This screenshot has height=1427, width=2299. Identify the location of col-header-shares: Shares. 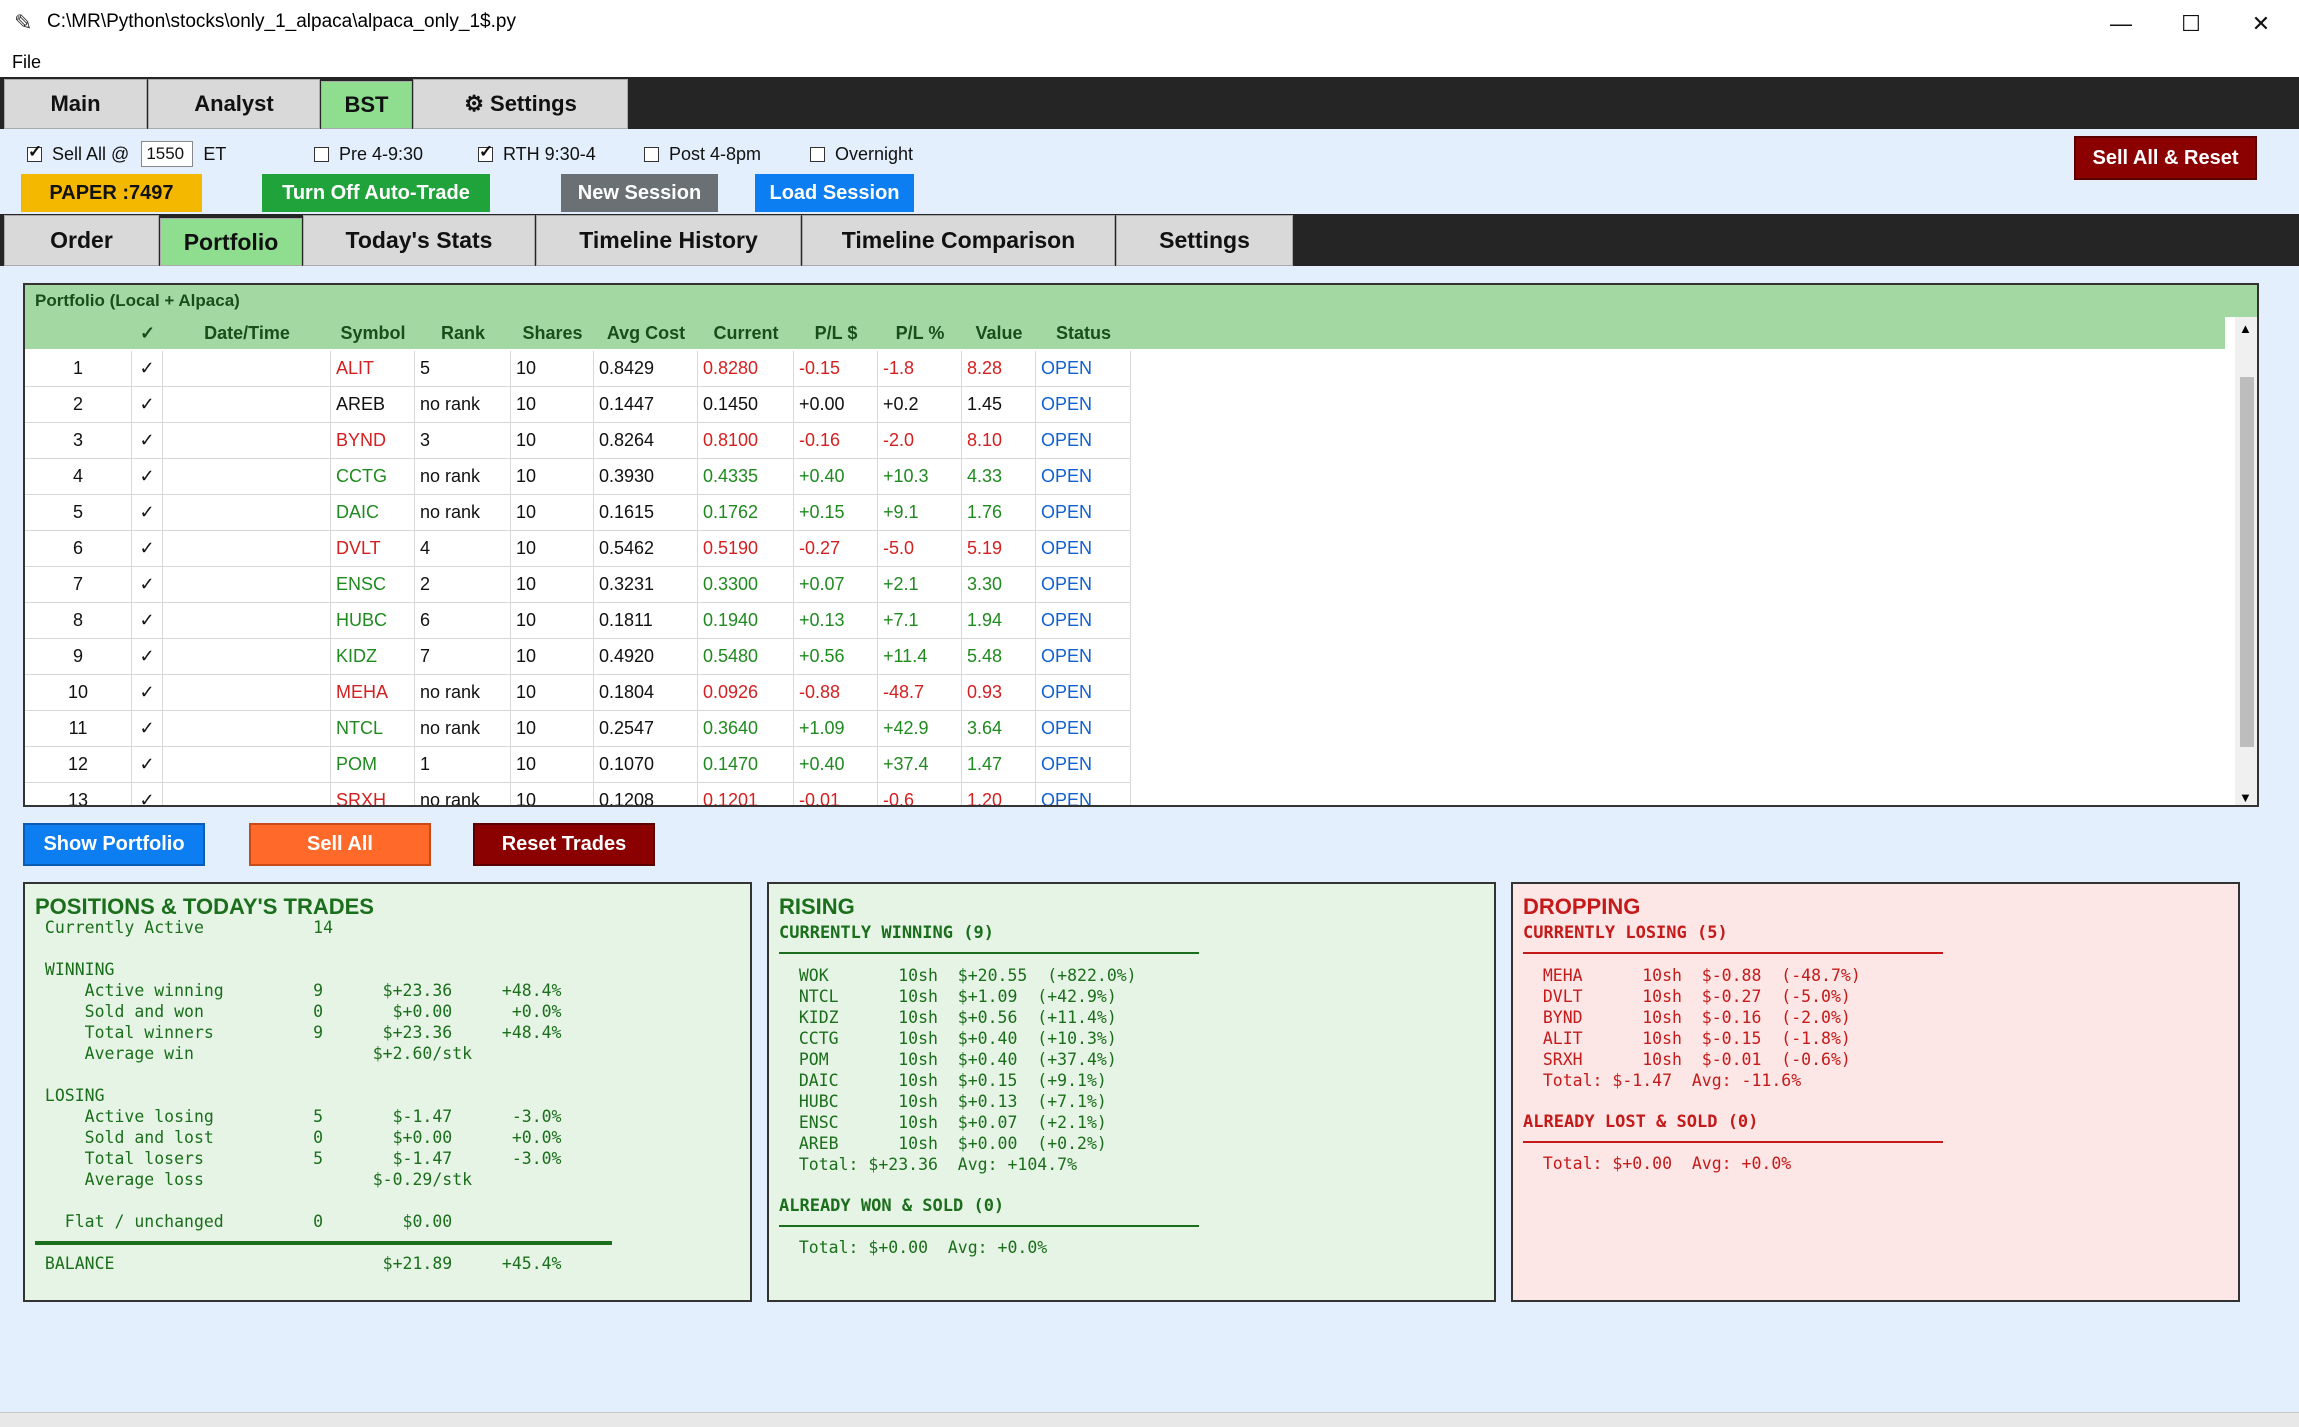
(552, 333).